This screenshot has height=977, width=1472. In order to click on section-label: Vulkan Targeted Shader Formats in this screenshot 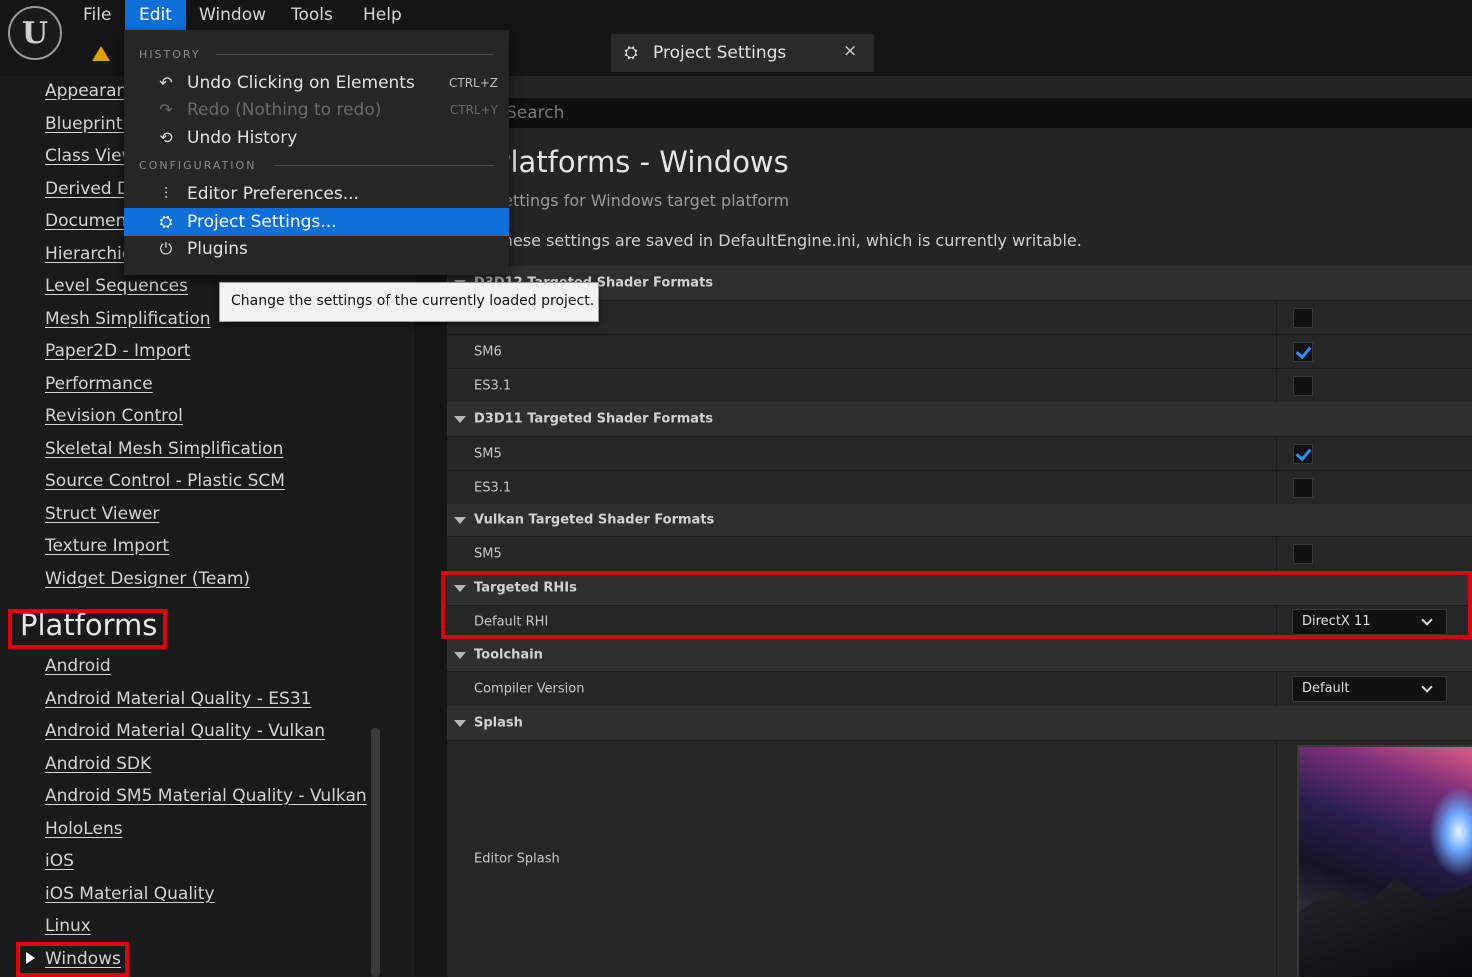, I will do `click(594, 520)`.